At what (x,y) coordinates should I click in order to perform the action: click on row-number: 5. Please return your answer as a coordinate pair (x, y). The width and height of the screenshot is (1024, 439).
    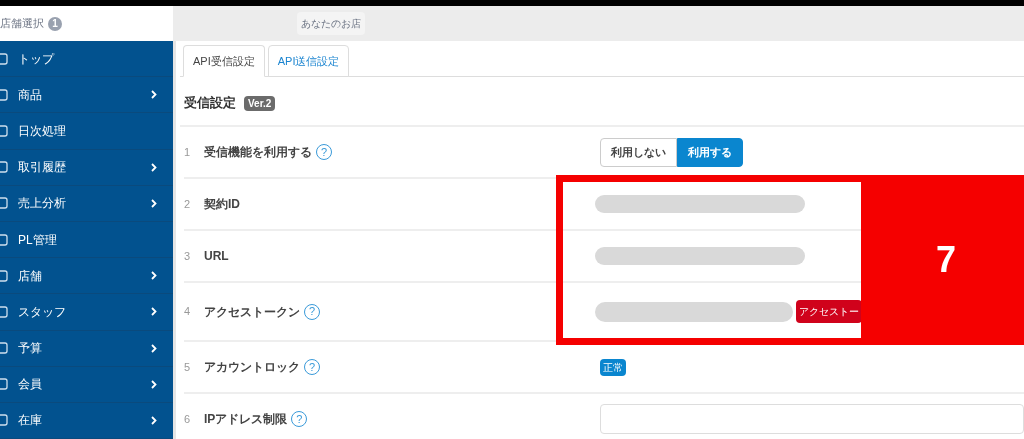
    Looking at the image, I should click on (188, 367).